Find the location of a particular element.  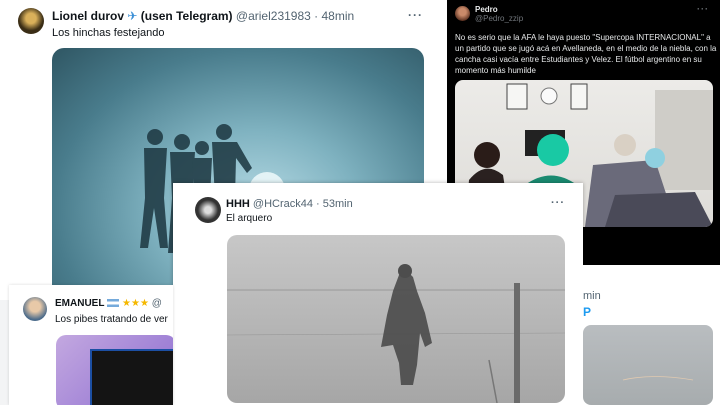

timestamp: 53min is located at coordinates (338, 204).